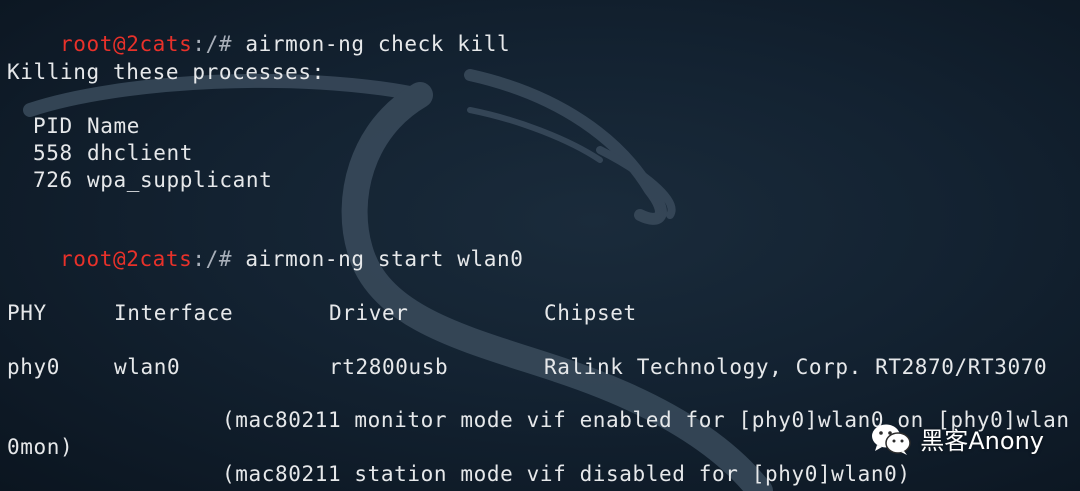 This screenshot has height=491, width=1080. Describe the element at coordinates (378, 44) in the screenshot. I see `command-text: airmon-ng check kill` at that location.